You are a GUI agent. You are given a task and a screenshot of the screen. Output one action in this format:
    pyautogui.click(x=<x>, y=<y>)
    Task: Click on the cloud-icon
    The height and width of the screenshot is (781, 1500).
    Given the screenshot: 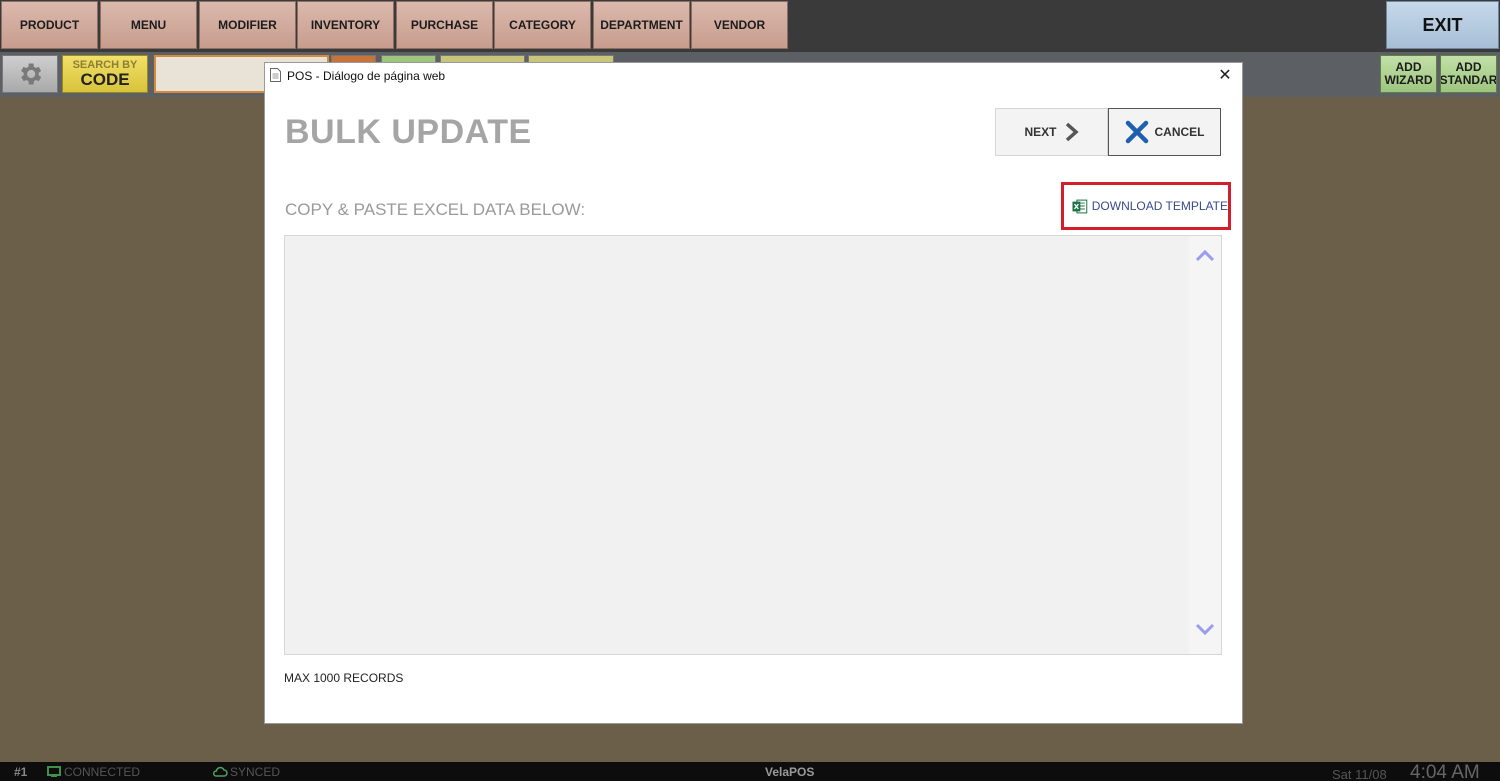 What is the action you would take?
    pyautogui.click(x=220, y=771)
    